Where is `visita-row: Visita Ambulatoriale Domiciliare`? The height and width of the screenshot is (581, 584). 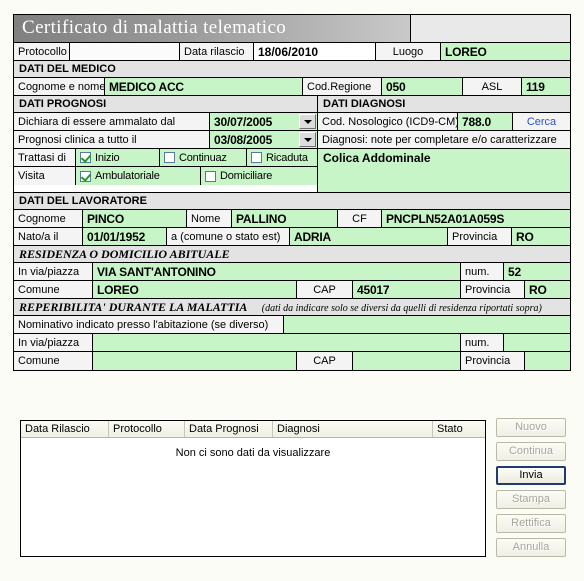
visita-row: Visita Ambulatoriale Domiciliare is located at coordinates (165, 176).